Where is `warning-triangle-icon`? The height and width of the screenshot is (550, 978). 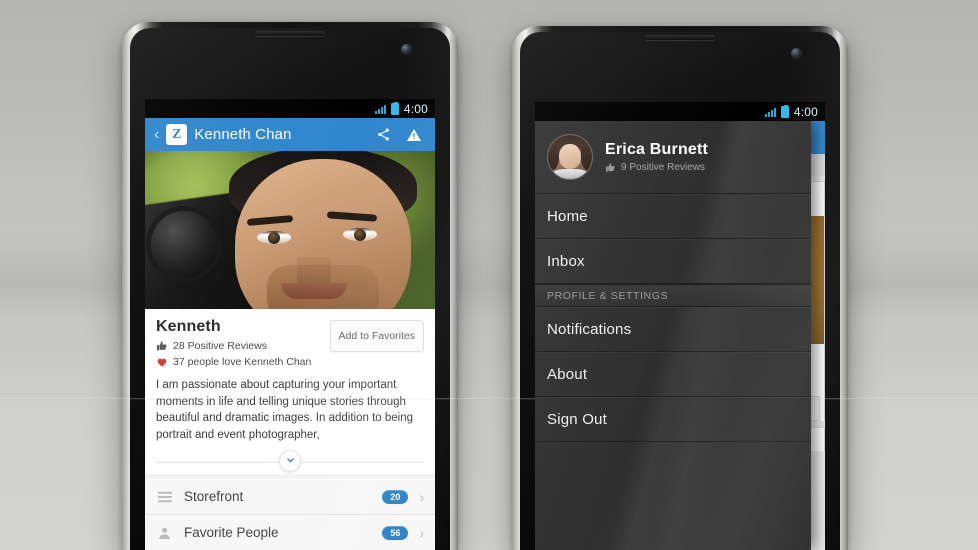 warning-triangle-icon is located at coordinates (414, 135).